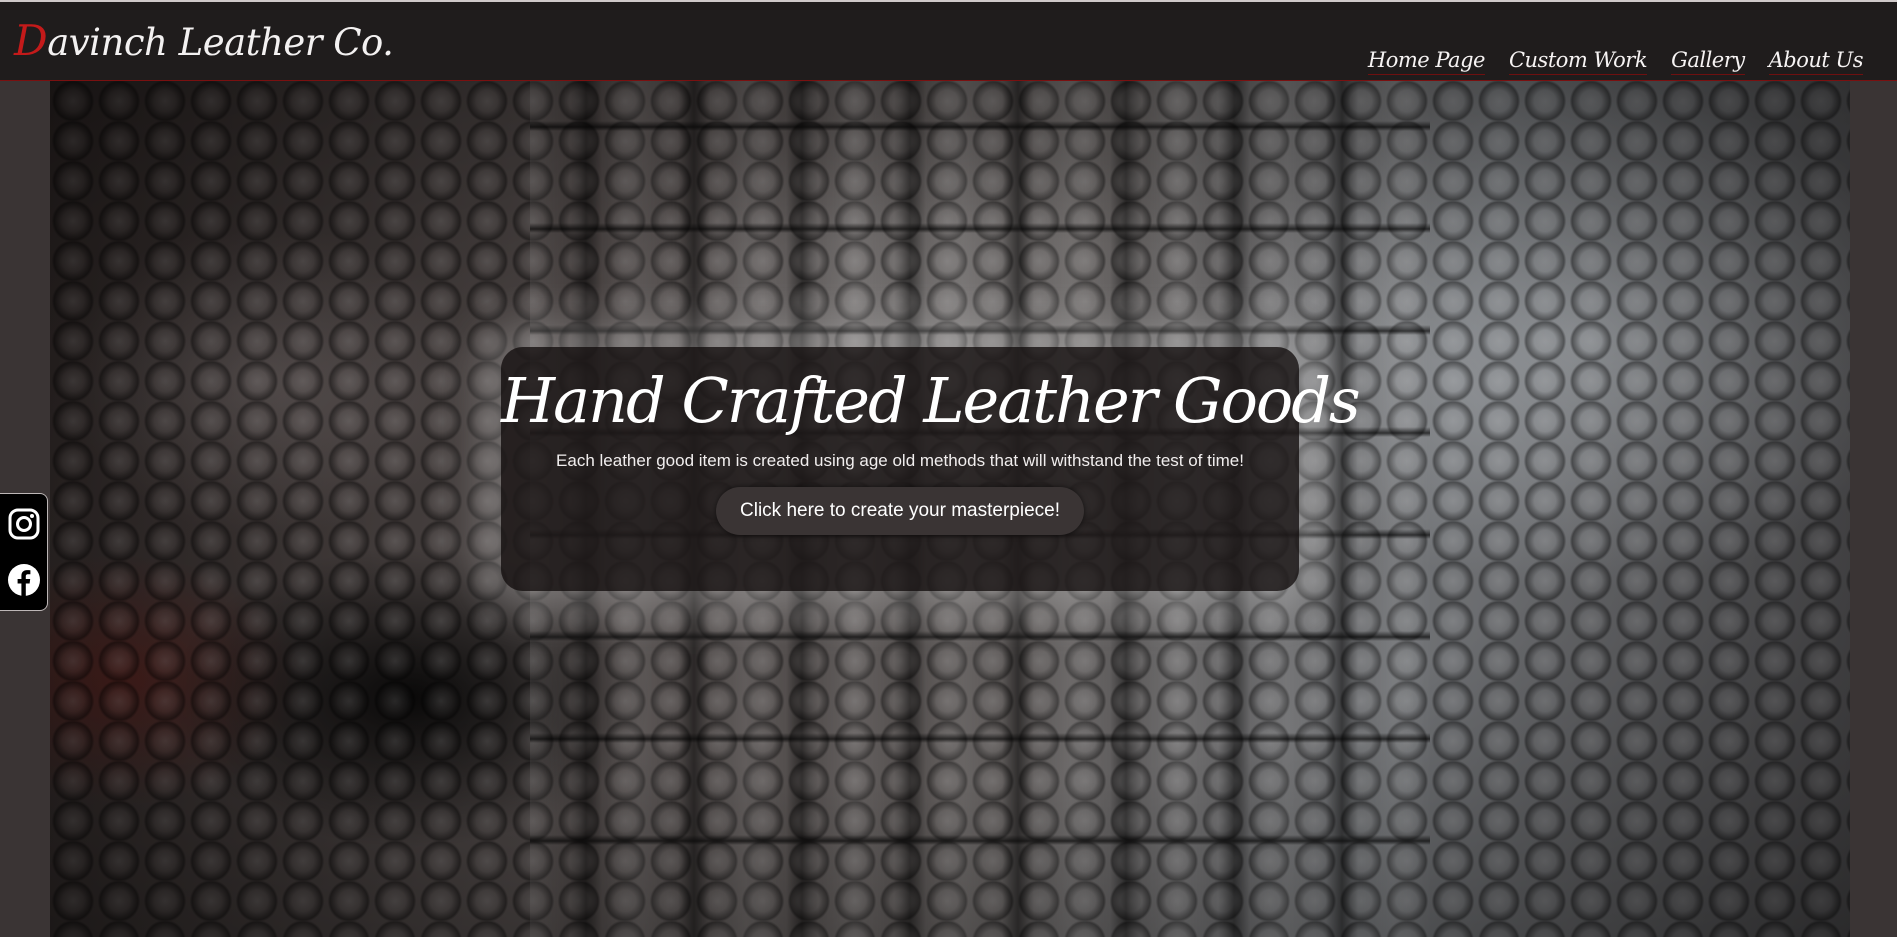  Describe the element at coordinates (1708, 61) in the screenshot. I see `nav-gallery: Gallery` at that location.